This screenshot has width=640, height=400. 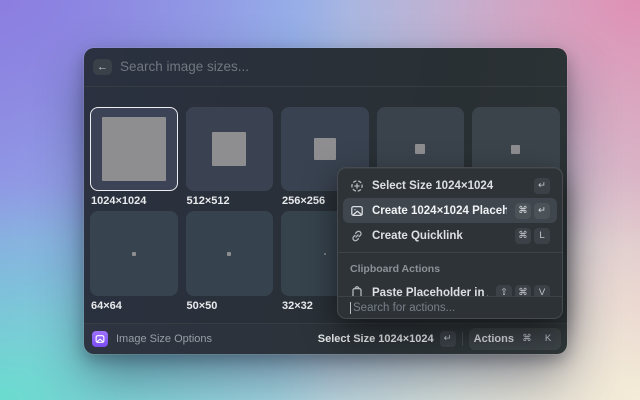 What do you see at coordinates (350, 307) in the screenshot?
I see `text-cursor` at bounding box center [350, 307].